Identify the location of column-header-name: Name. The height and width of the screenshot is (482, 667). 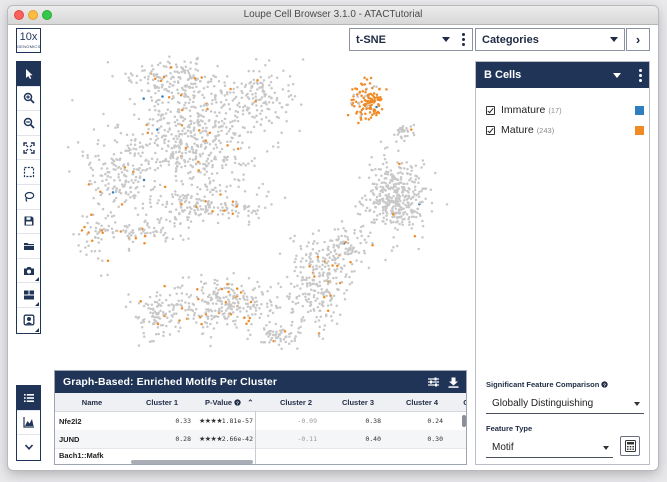
(92, 402).